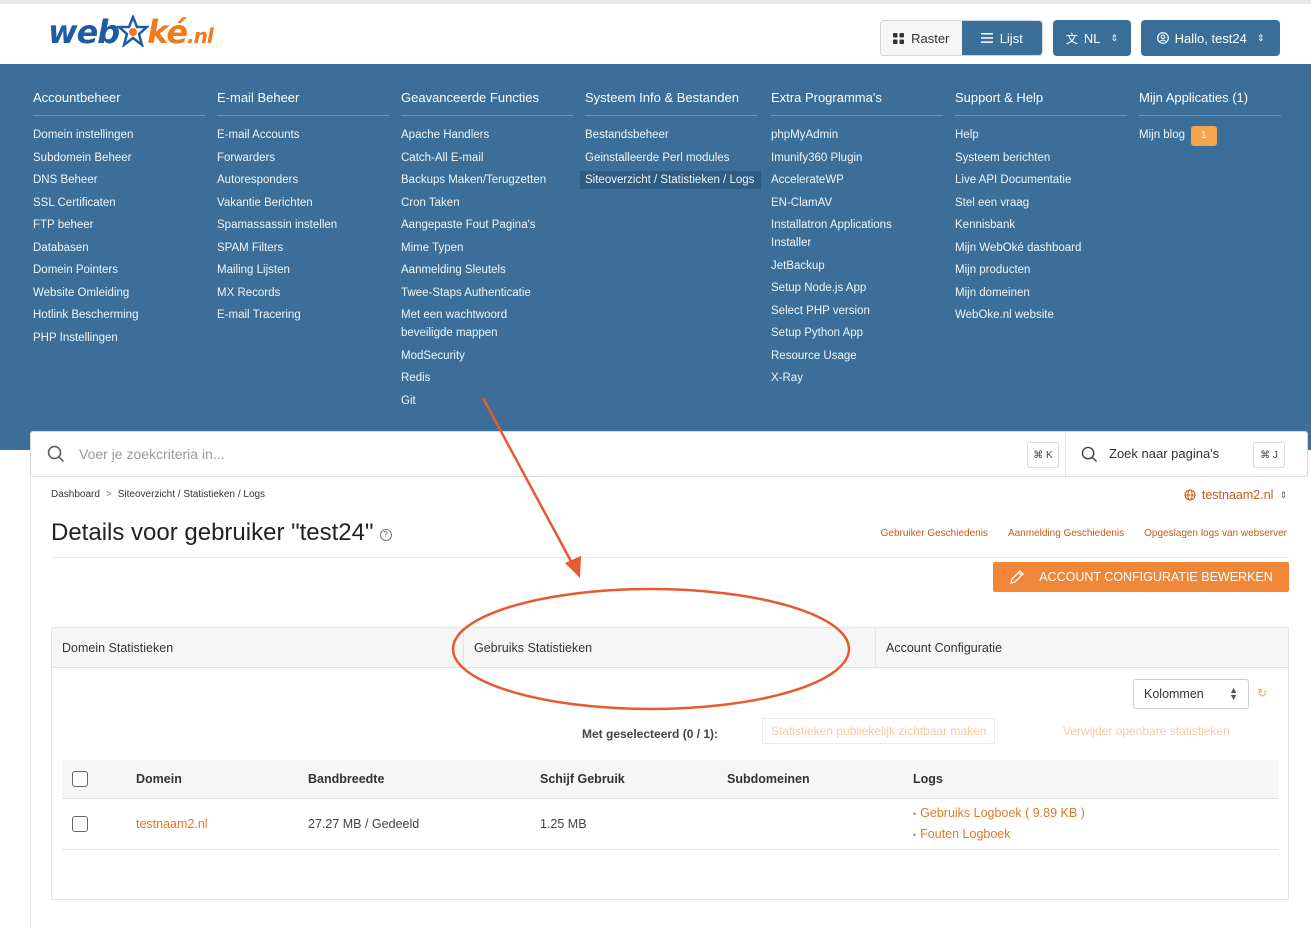 The width and height of the screenshot is (1311, 928). Describe the element at coordinates (385, 535) in the screenshot. I see `help-icon: ?` at that location.